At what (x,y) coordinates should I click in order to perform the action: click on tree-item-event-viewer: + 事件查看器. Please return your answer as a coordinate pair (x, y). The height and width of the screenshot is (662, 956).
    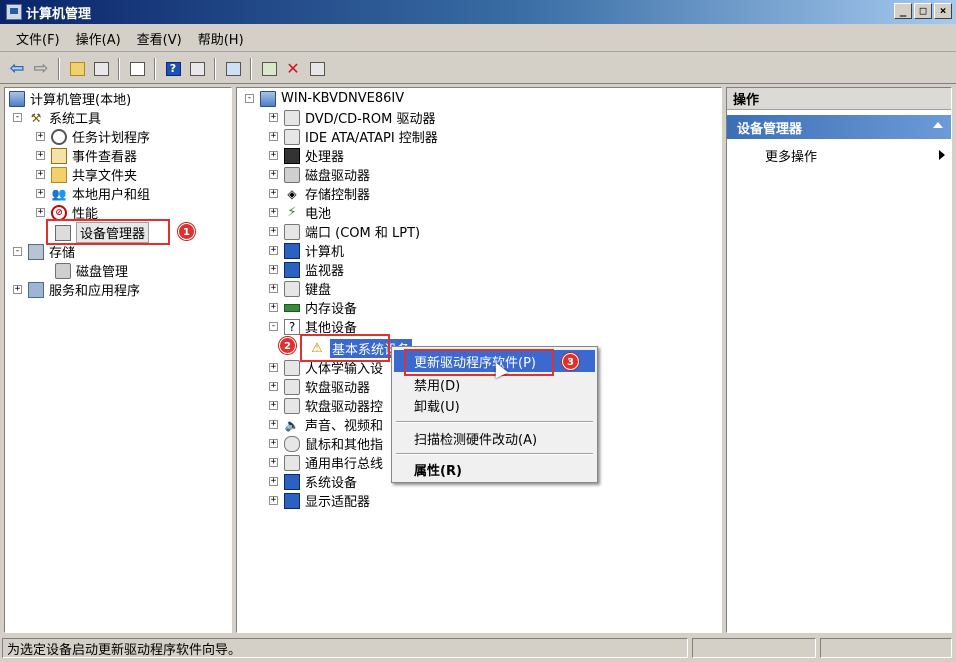
    Looking at the image, I should click on (86, 155).